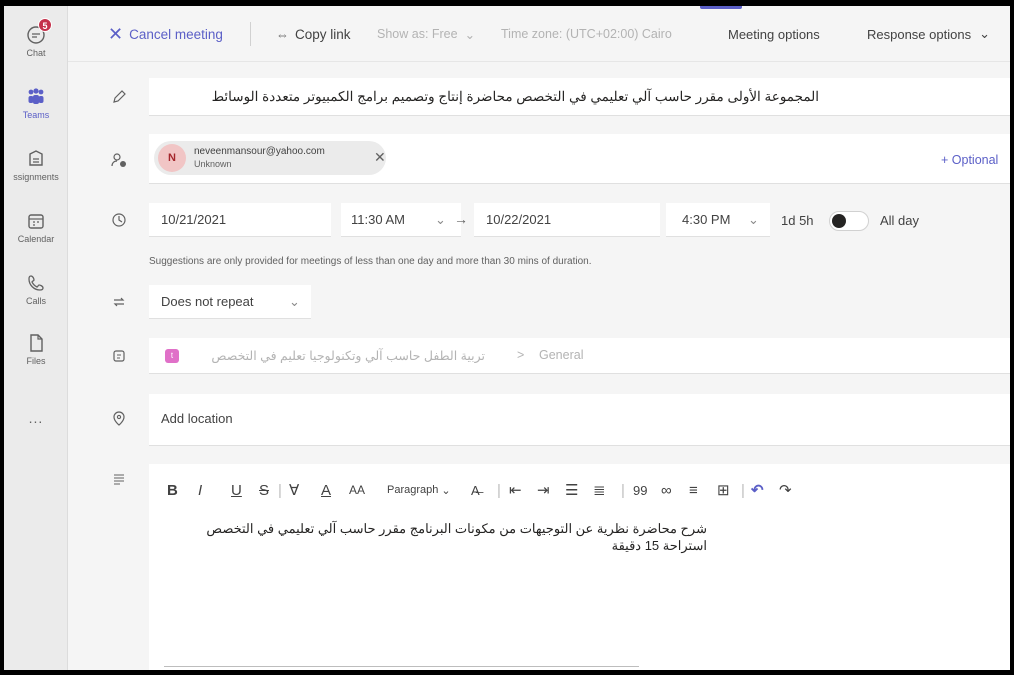 This screenshot has width=1014, height=675. What do you see at coordinates (666, 490) in the screenshot?
I see `link-icon: ∞` at bounding box center [666, 490].